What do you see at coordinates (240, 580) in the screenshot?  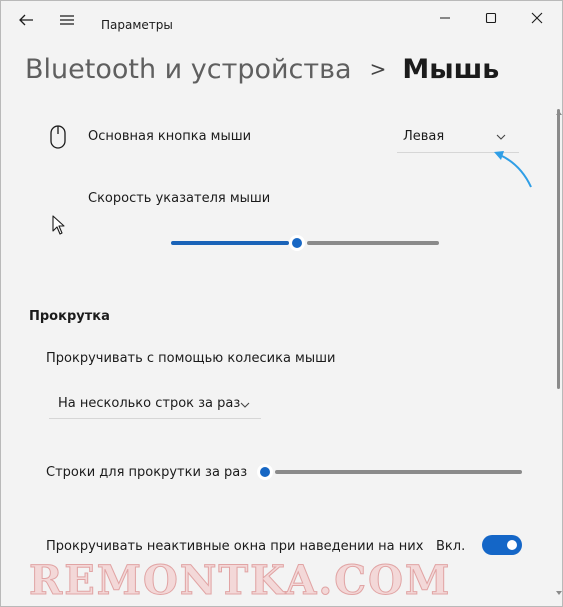 I see `watermark: REMONTKA.COM` at bounding box center [240, 580].